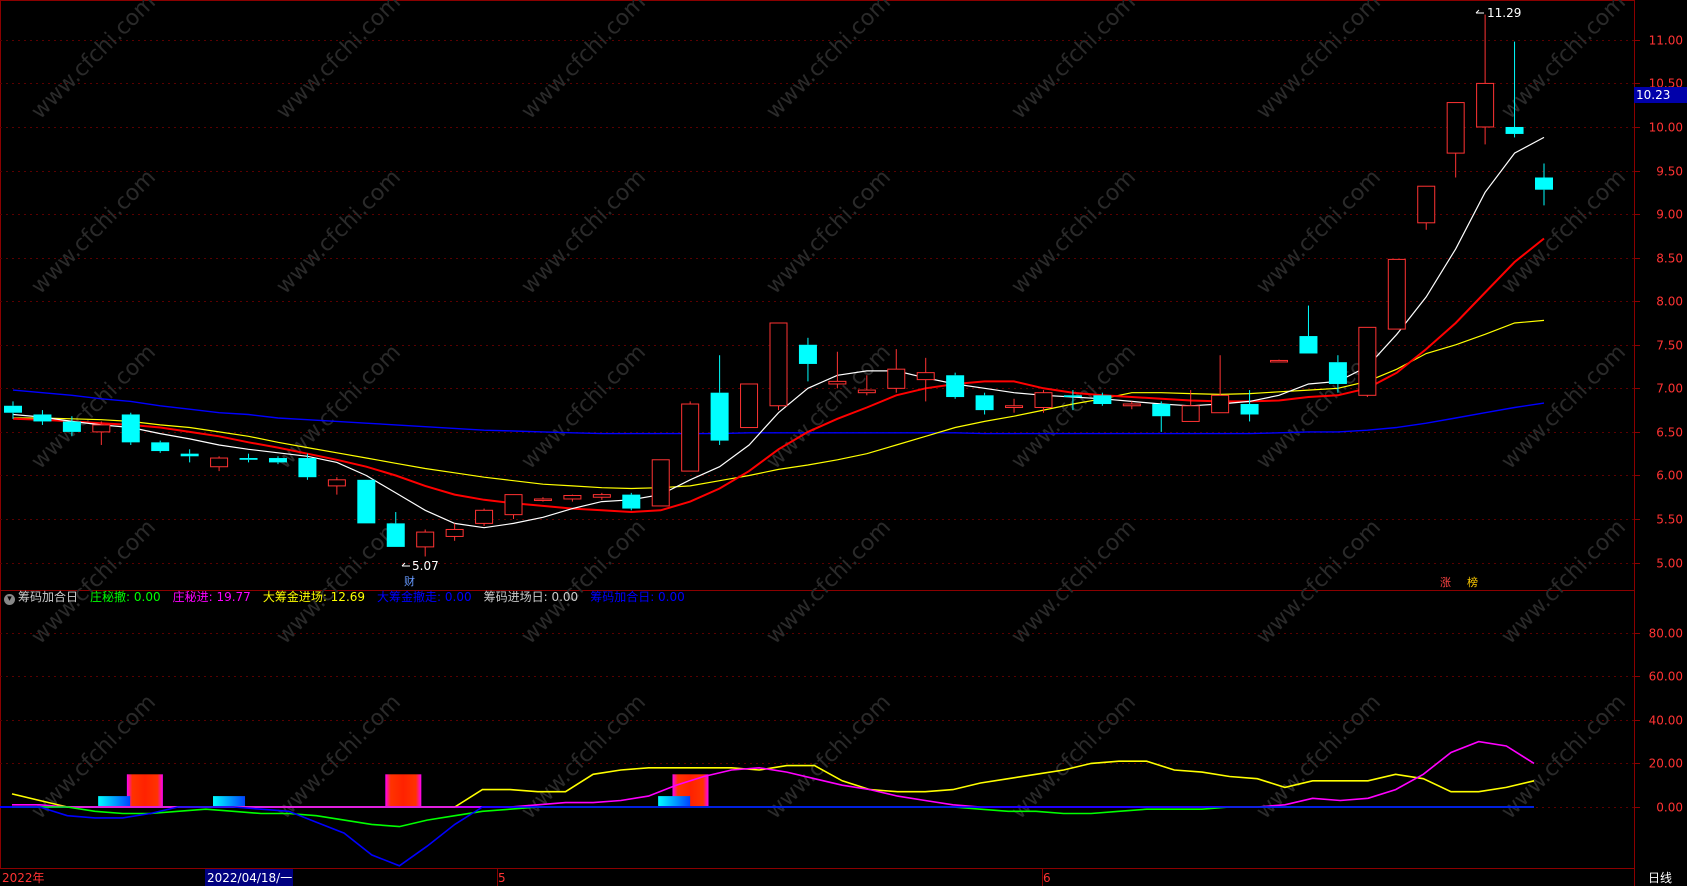  I want to click on period-label: 日线, so click(1660, 878).